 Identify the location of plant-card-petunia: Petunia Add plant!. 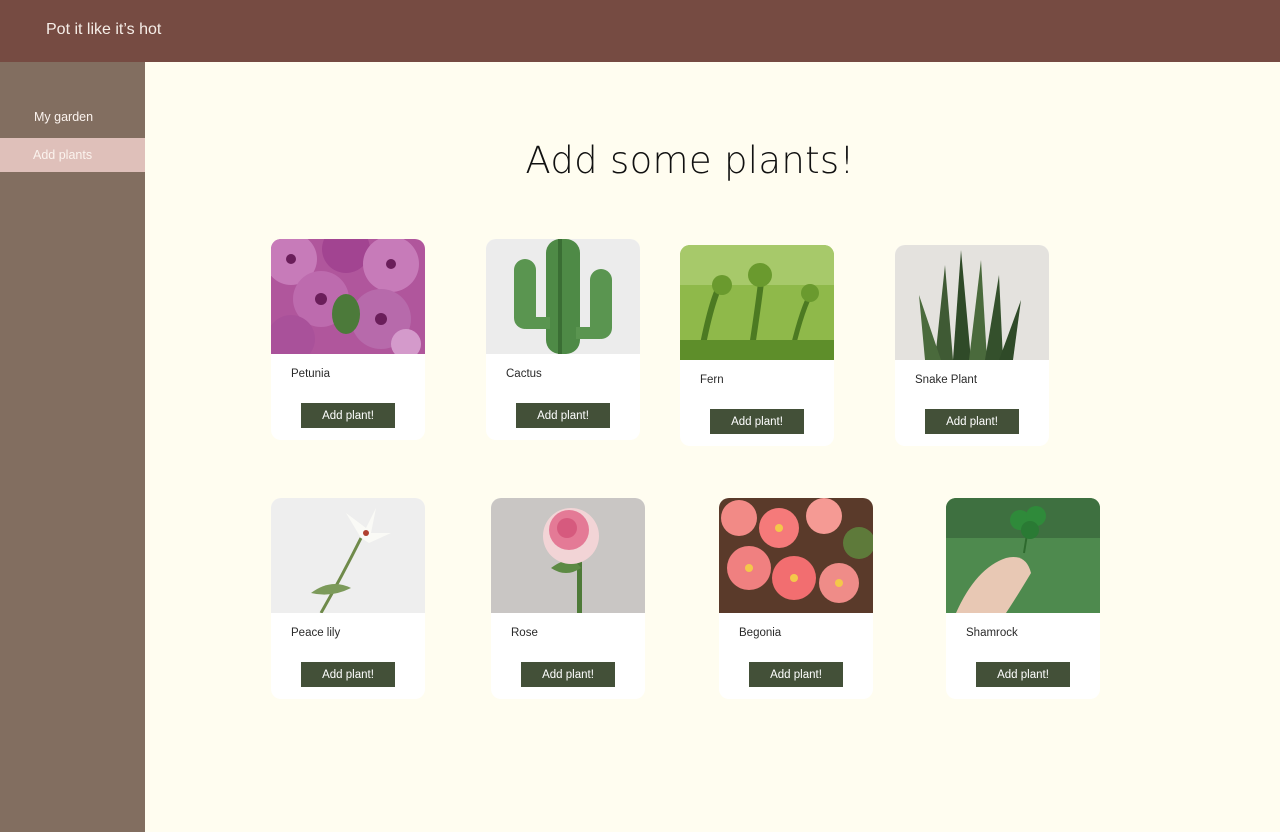
(348, 339).